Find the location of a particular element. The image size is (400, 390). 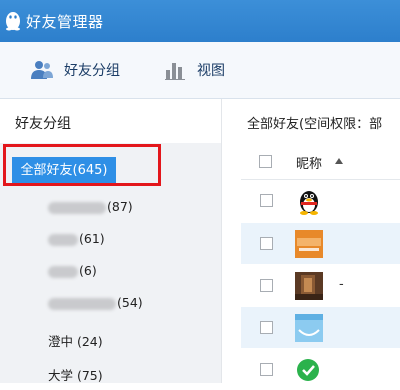

group-pane-header: 好友分组 is located at coordinates (43, 124).